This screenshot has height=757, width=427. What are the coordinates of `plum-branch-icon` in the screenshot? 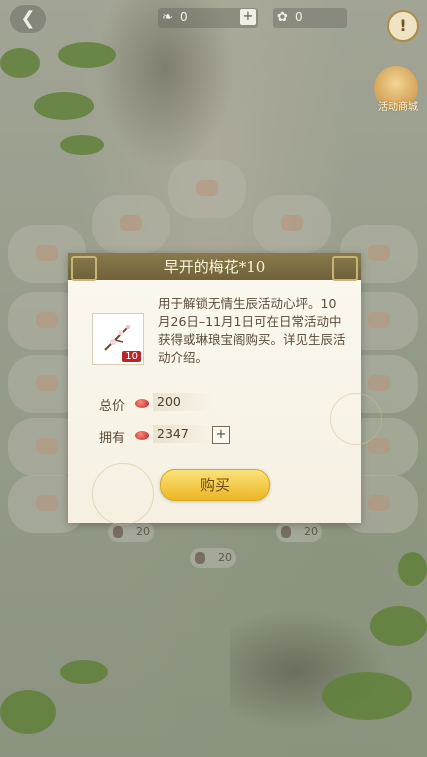 It's located at (117, 338).